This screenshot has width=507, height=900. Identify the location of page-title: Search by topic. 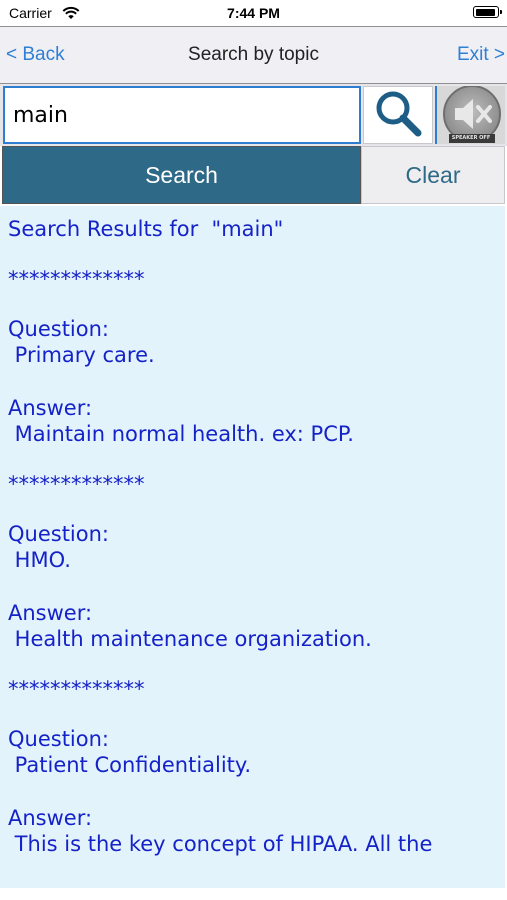
(253, 54).